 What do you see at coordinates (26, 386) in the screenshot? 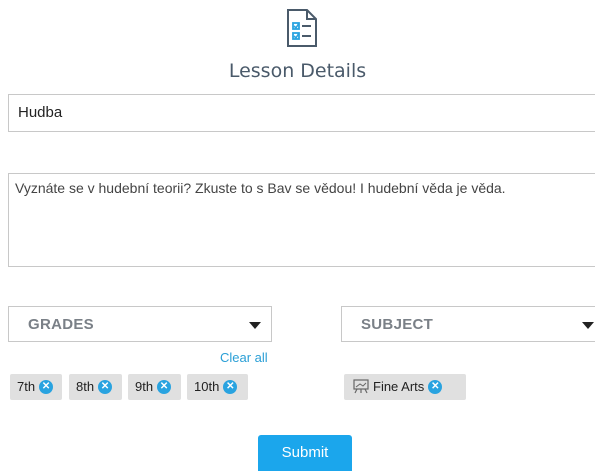
I see `grade-chip-label: 7th` at bounding box center [26, 386].